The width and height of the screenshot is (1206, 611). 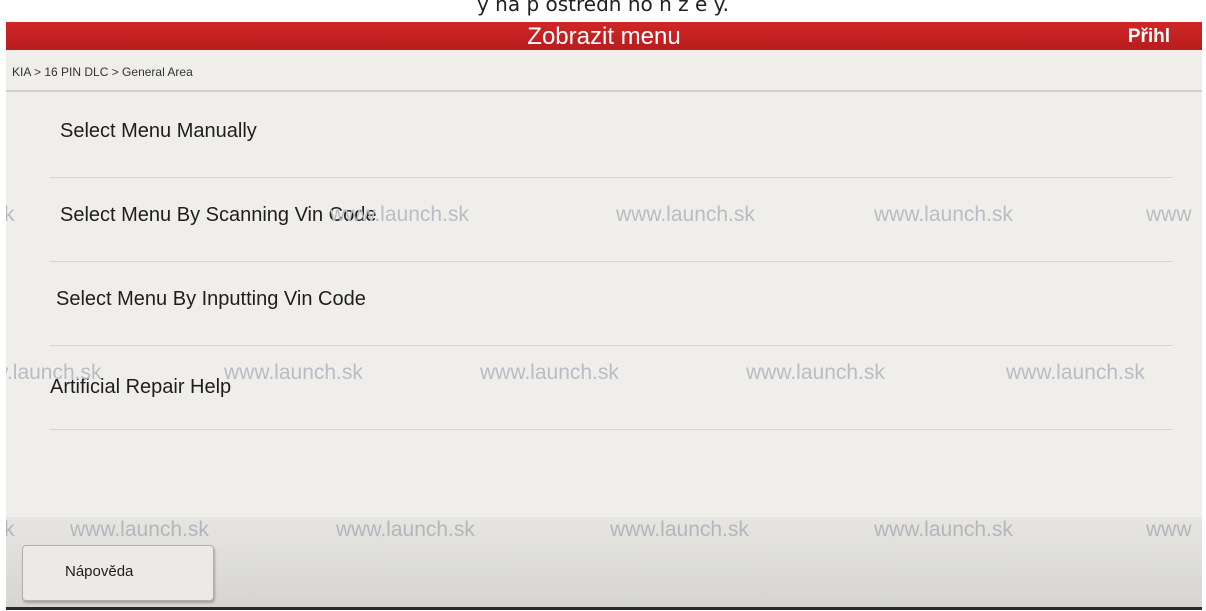 I want to click on menu-item-scan-vin: Select Menu By Scanning Vin Code, so click(x=604, y=220).